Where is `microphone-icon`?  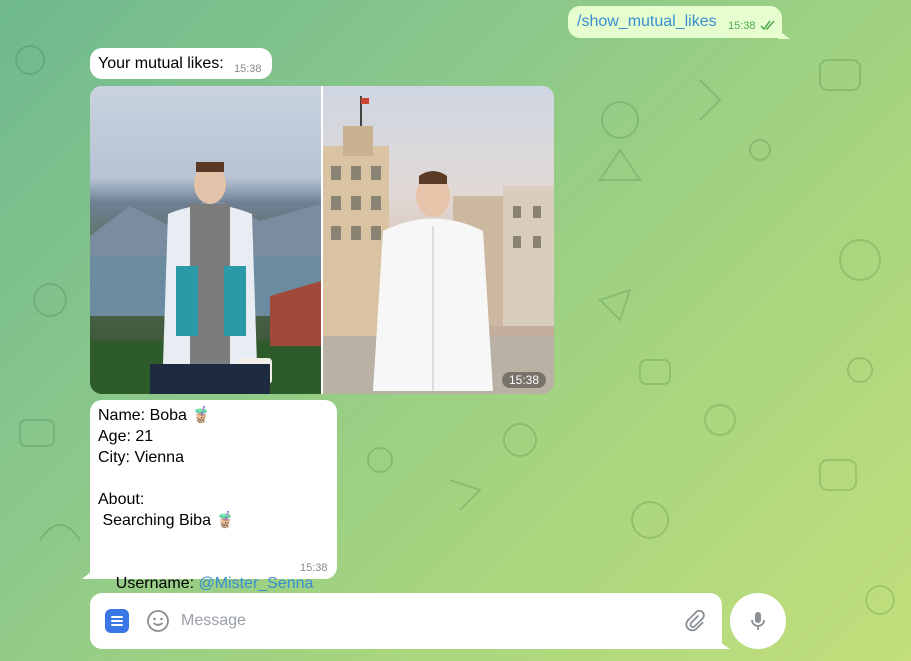 microphone-icon is located at coordinates (758, 621).